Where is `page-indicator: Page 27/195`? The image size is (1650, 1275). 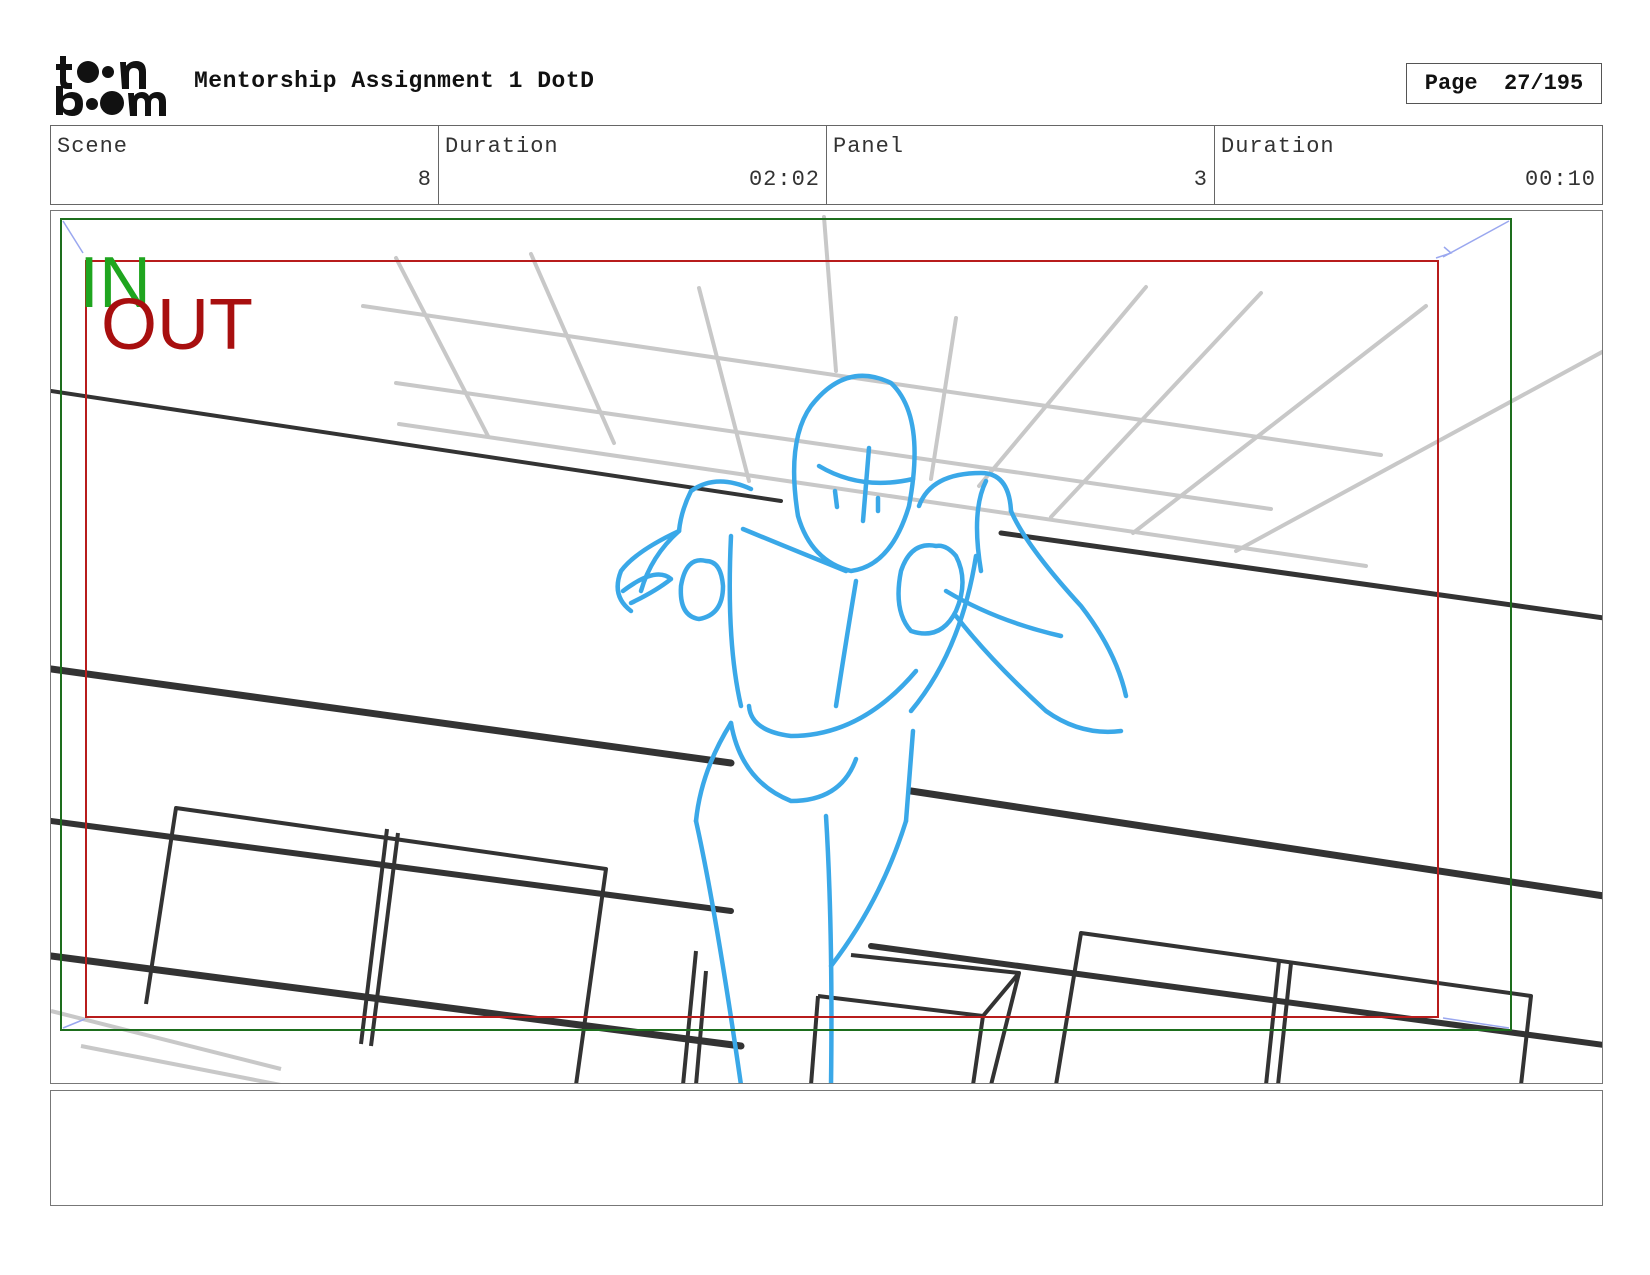
page-indicator: Page 27/195 is located at coordinates (1504, 83).